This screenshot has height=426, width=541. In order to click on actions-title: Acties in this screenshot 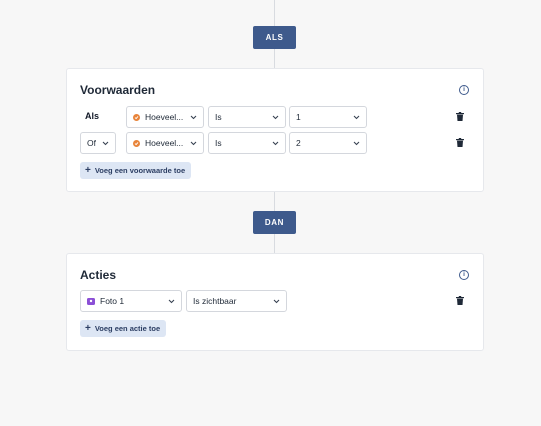, I will do `click(98, 275)`.